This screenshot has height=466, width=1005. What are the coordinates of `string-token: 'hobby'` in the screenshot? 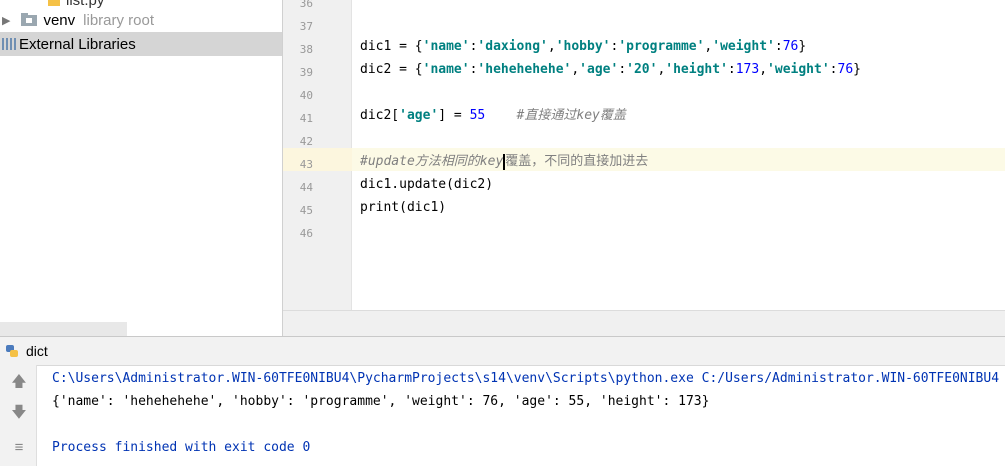 It's located at (583, 46).